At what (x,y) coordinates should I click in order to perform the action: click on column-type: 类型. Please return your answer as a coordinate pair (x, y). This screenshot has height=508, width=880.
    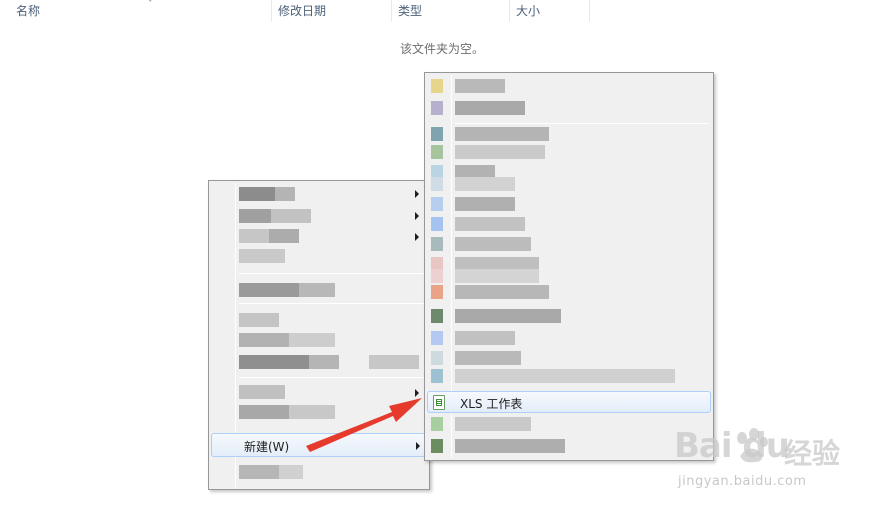
    Looking at the image, I should click on (451, 11).